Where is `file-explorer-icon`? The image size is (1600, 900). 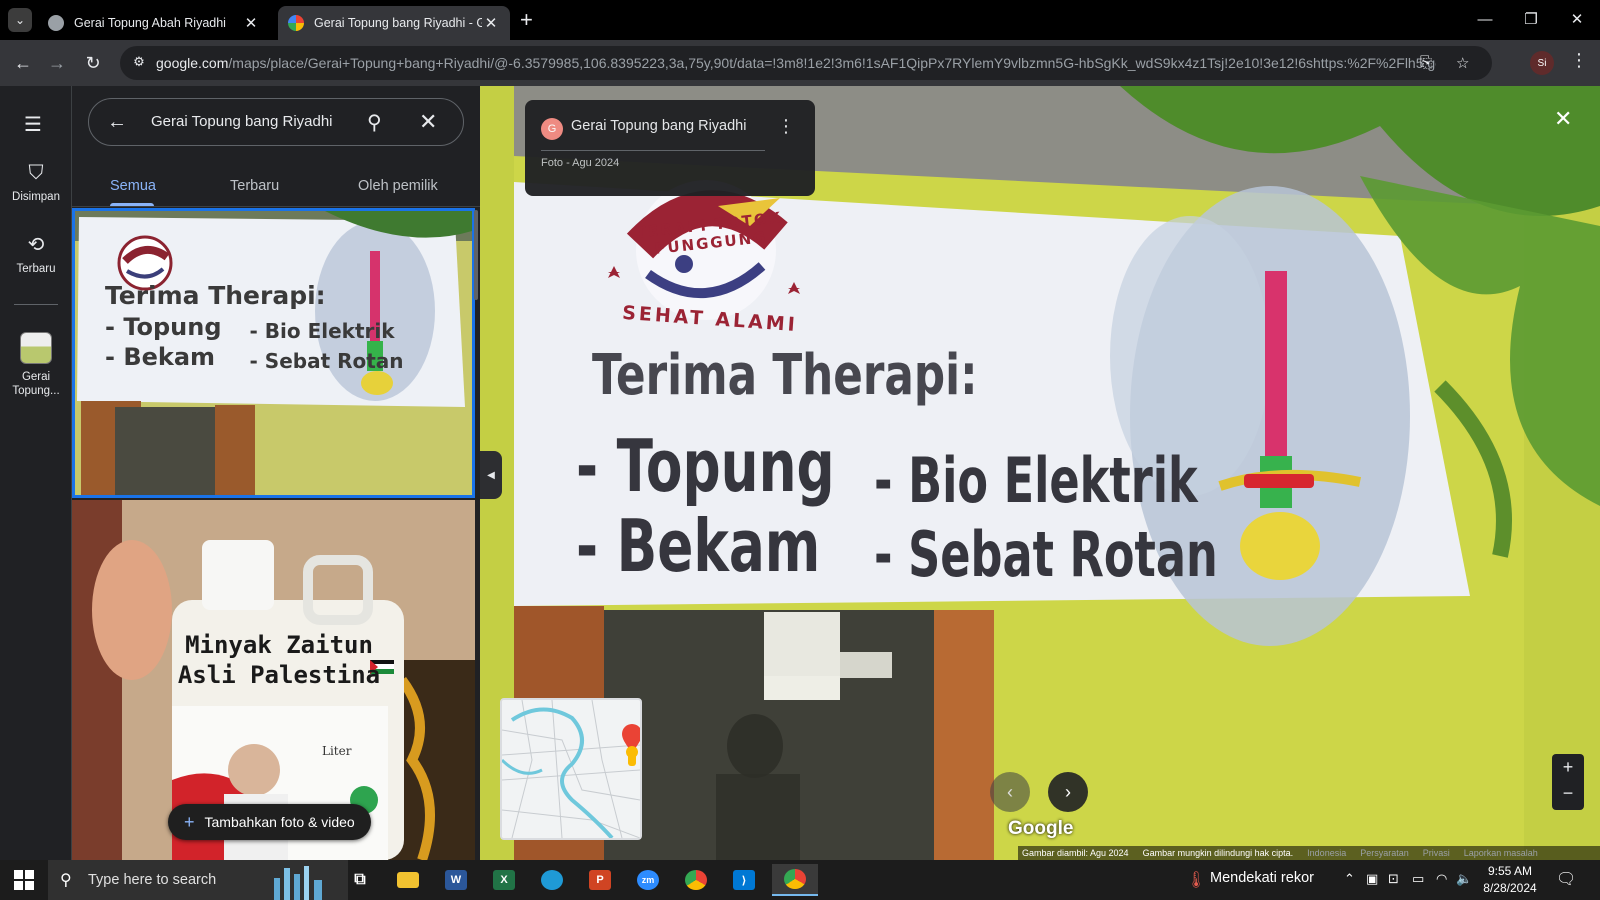
file-explorer-icon is located at coordinates (408, 880).